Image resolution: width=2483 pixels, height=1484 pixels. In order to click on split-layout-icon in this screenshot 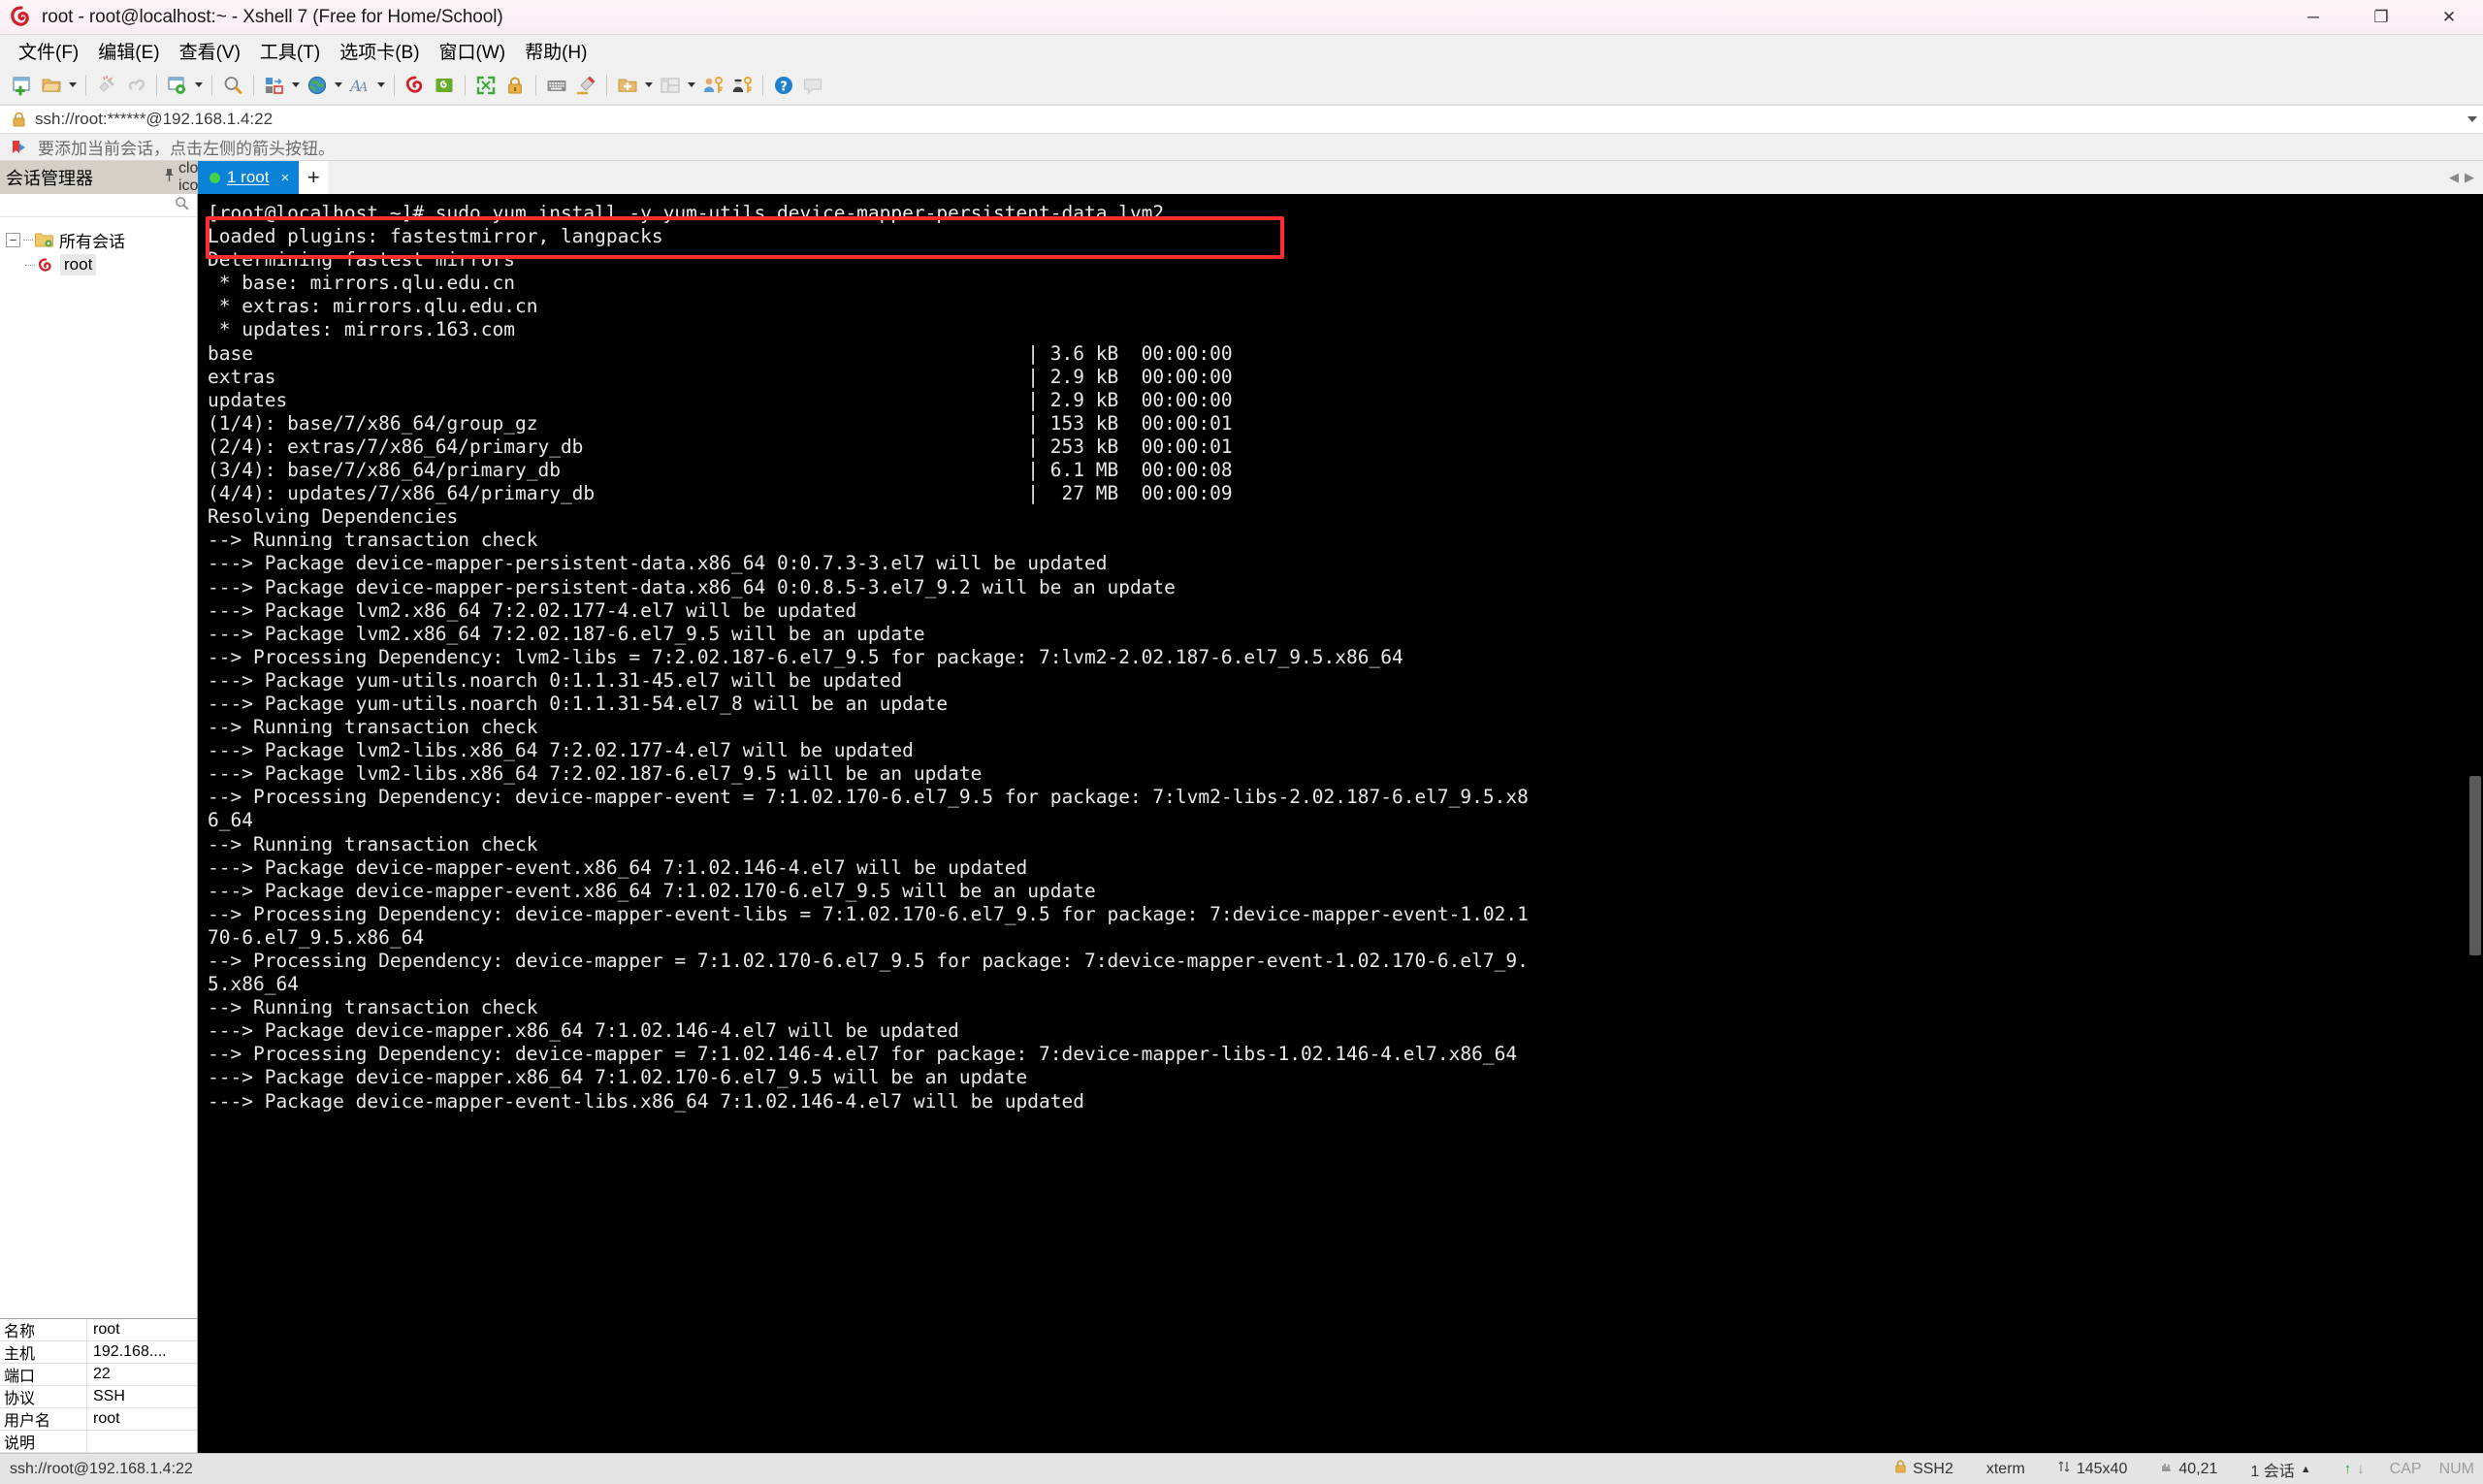, I will do `click(671, 85)`.